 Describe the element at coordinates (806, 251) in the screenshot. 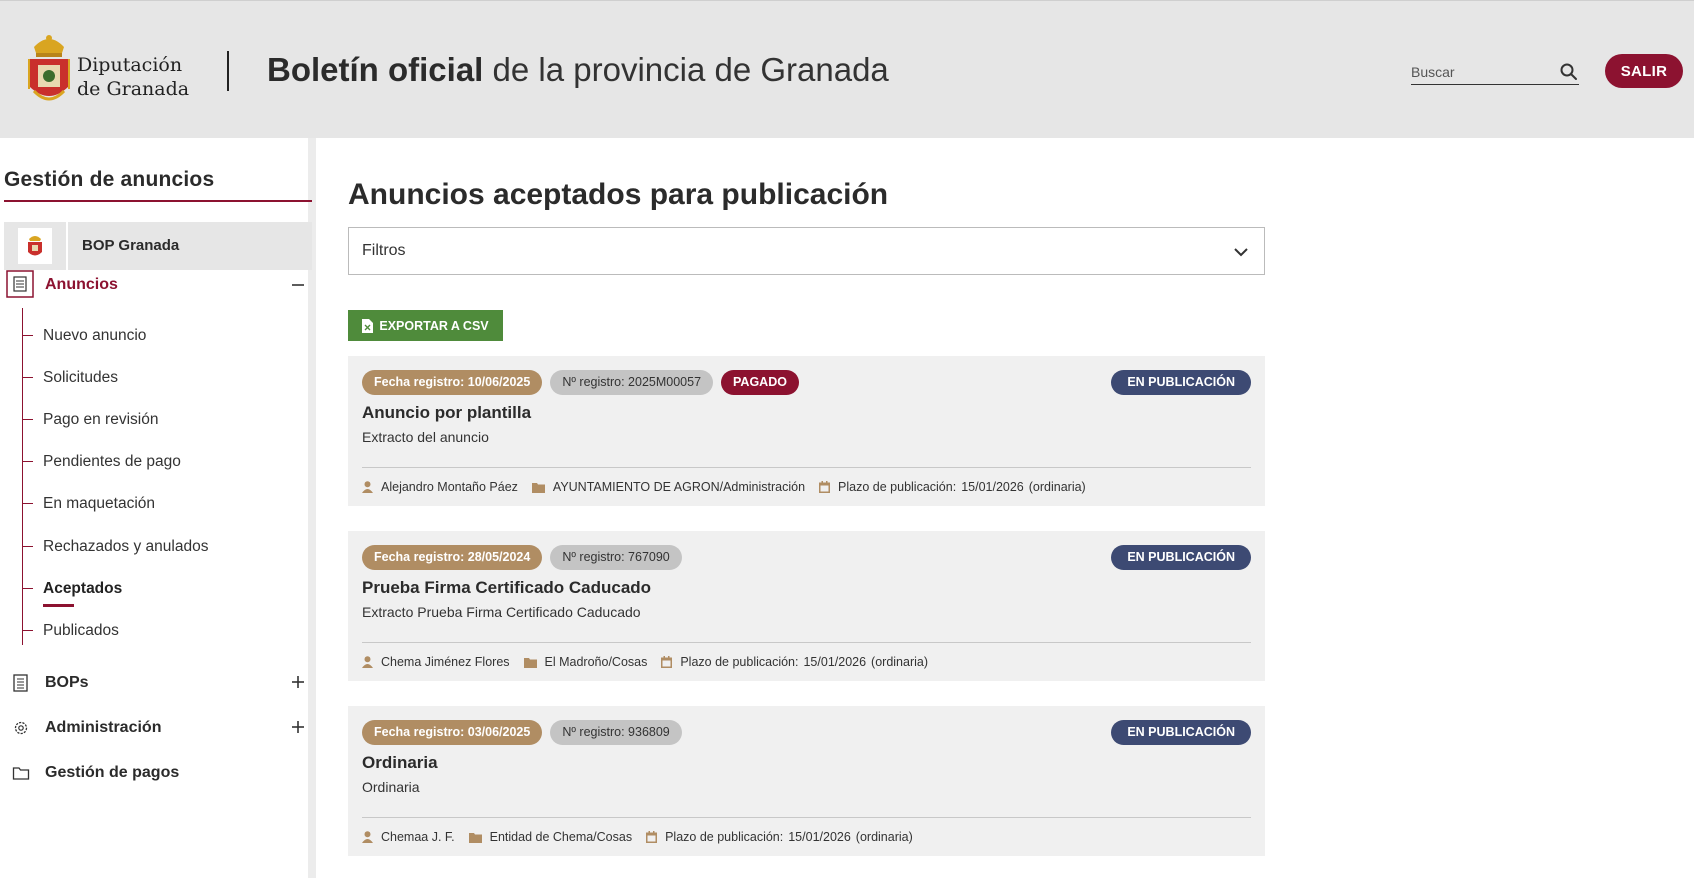

I see `filters-dropdown: Filtros` at that location.